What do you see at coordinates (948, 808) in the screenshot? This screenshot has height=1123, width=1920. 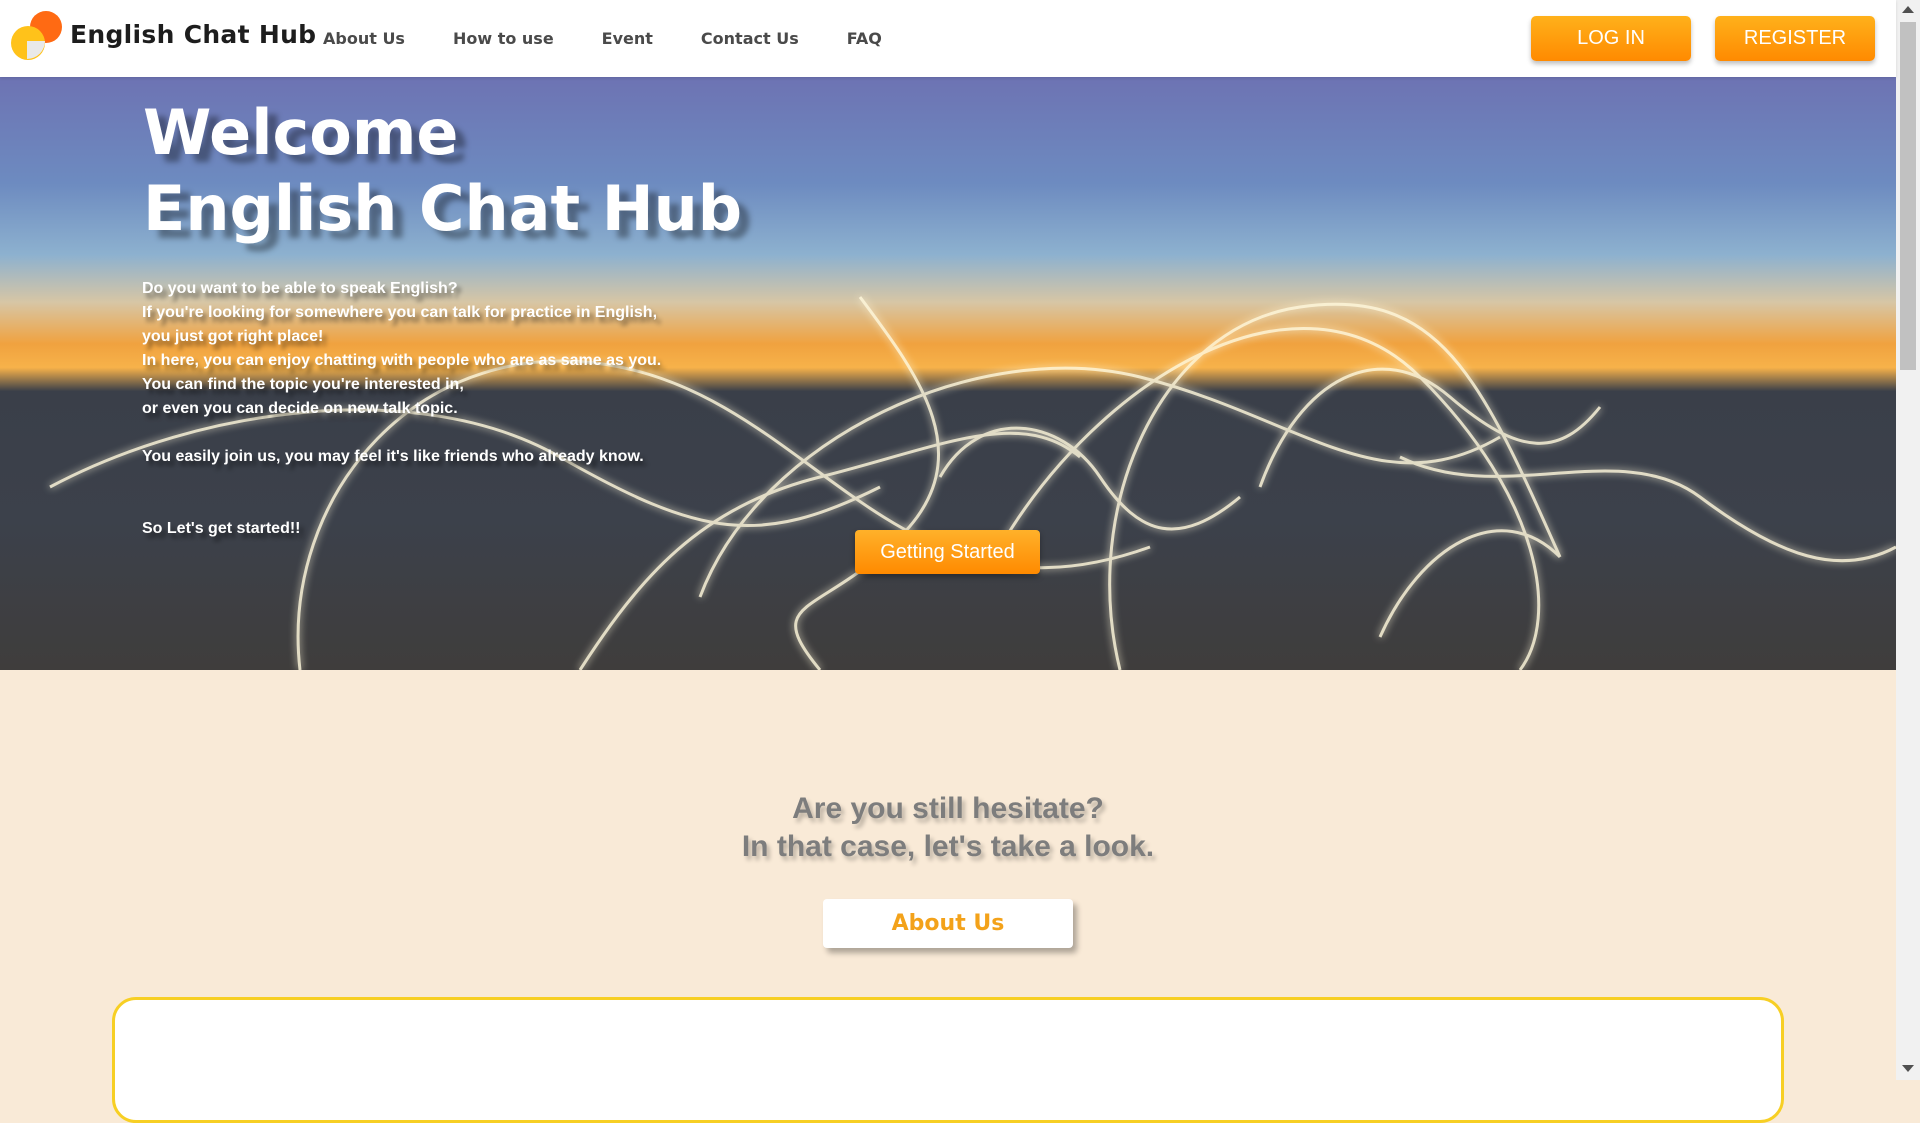 I see `section-heading-line1: Are you still hesitate?` at bounding box center [948, 808].